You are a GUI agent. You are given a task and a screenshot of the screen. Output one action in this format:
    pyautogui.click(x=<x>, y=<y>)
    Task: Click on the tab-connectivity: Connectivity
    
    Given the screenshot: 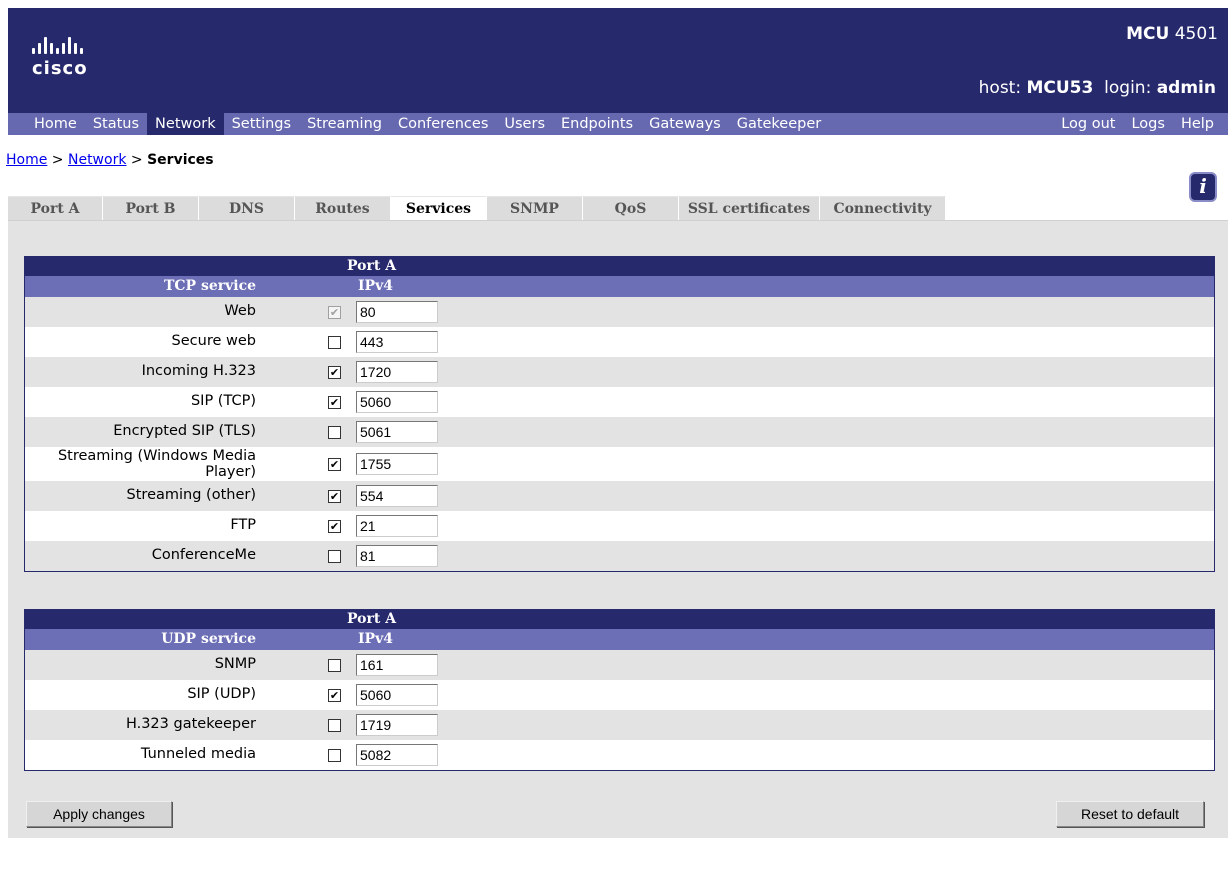 What is the action you would take?
    pyautogui.click(x=883, y=208)
    